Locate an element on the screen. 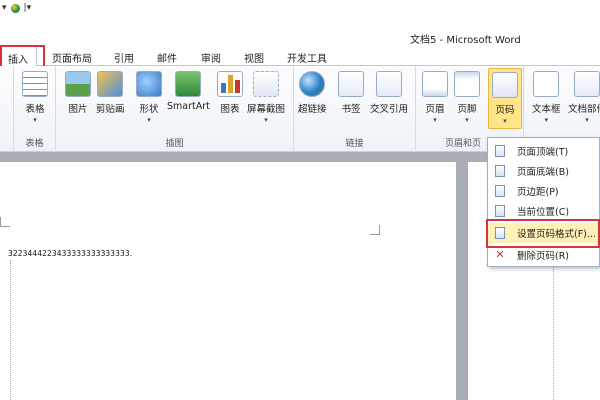 The image size is (600, 400). picture-button: 图片 is located at coordinates (78, 93).